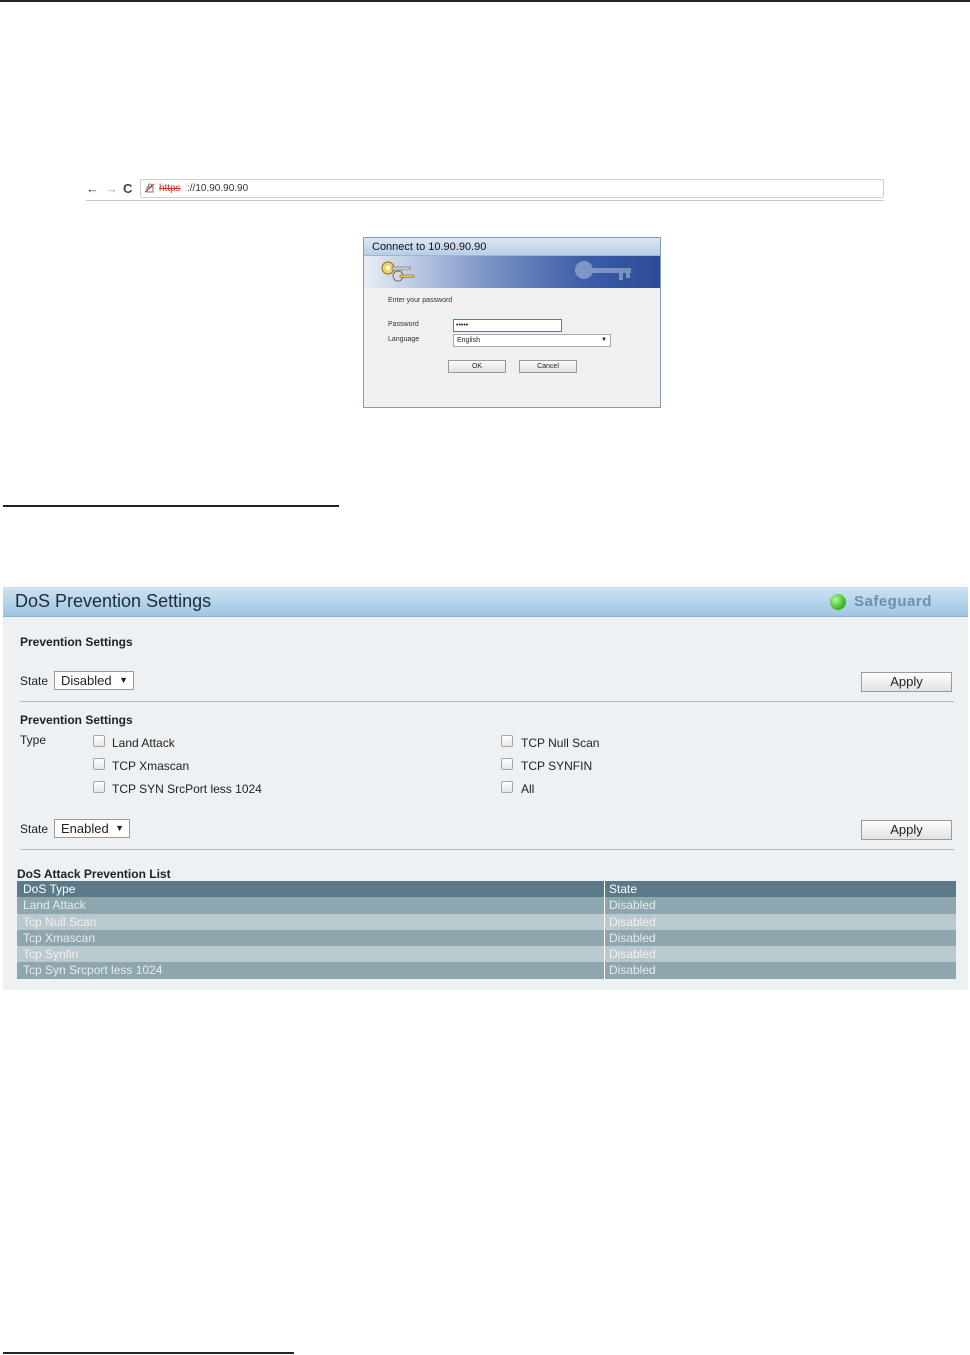 Image resolution: width=970 pixels, height=1355 pixels. I want to click on url-scheme: https, so click(170, 188).